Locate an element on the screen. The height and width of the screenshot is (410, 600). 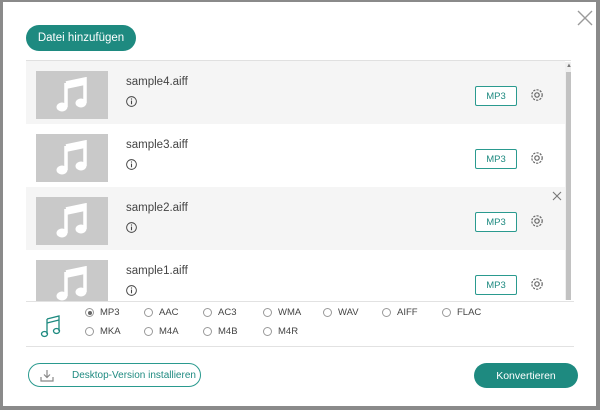
file-name: sample1.aiff is located at coordinates (157, 271).